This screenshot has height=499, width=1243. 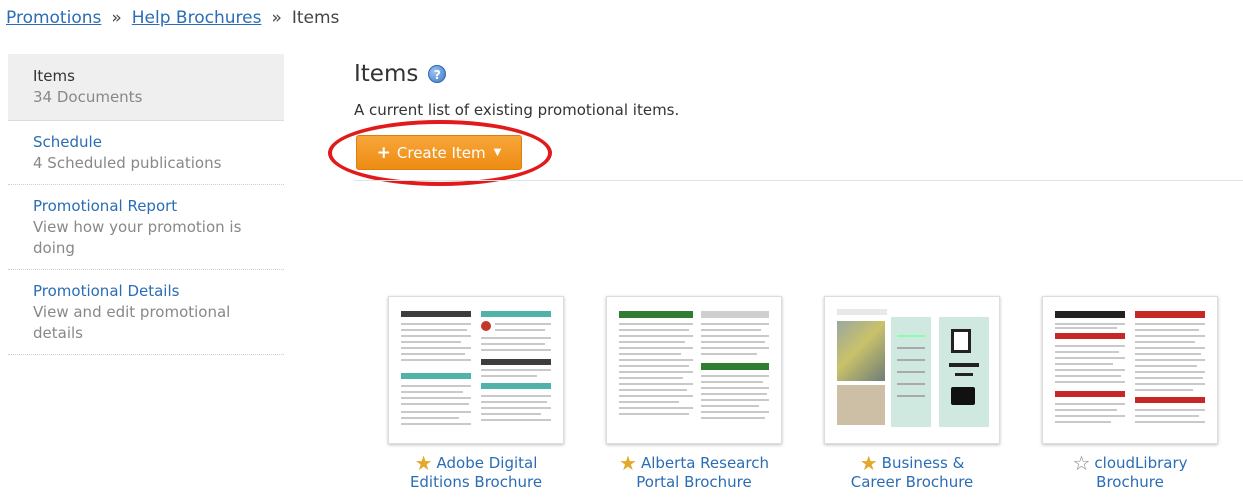 What do you see at coordinates (127, 163) in the screenshot?
I see `sidebar-item-desc: 4 Scheduled publications` at bounding box center [127, 163].